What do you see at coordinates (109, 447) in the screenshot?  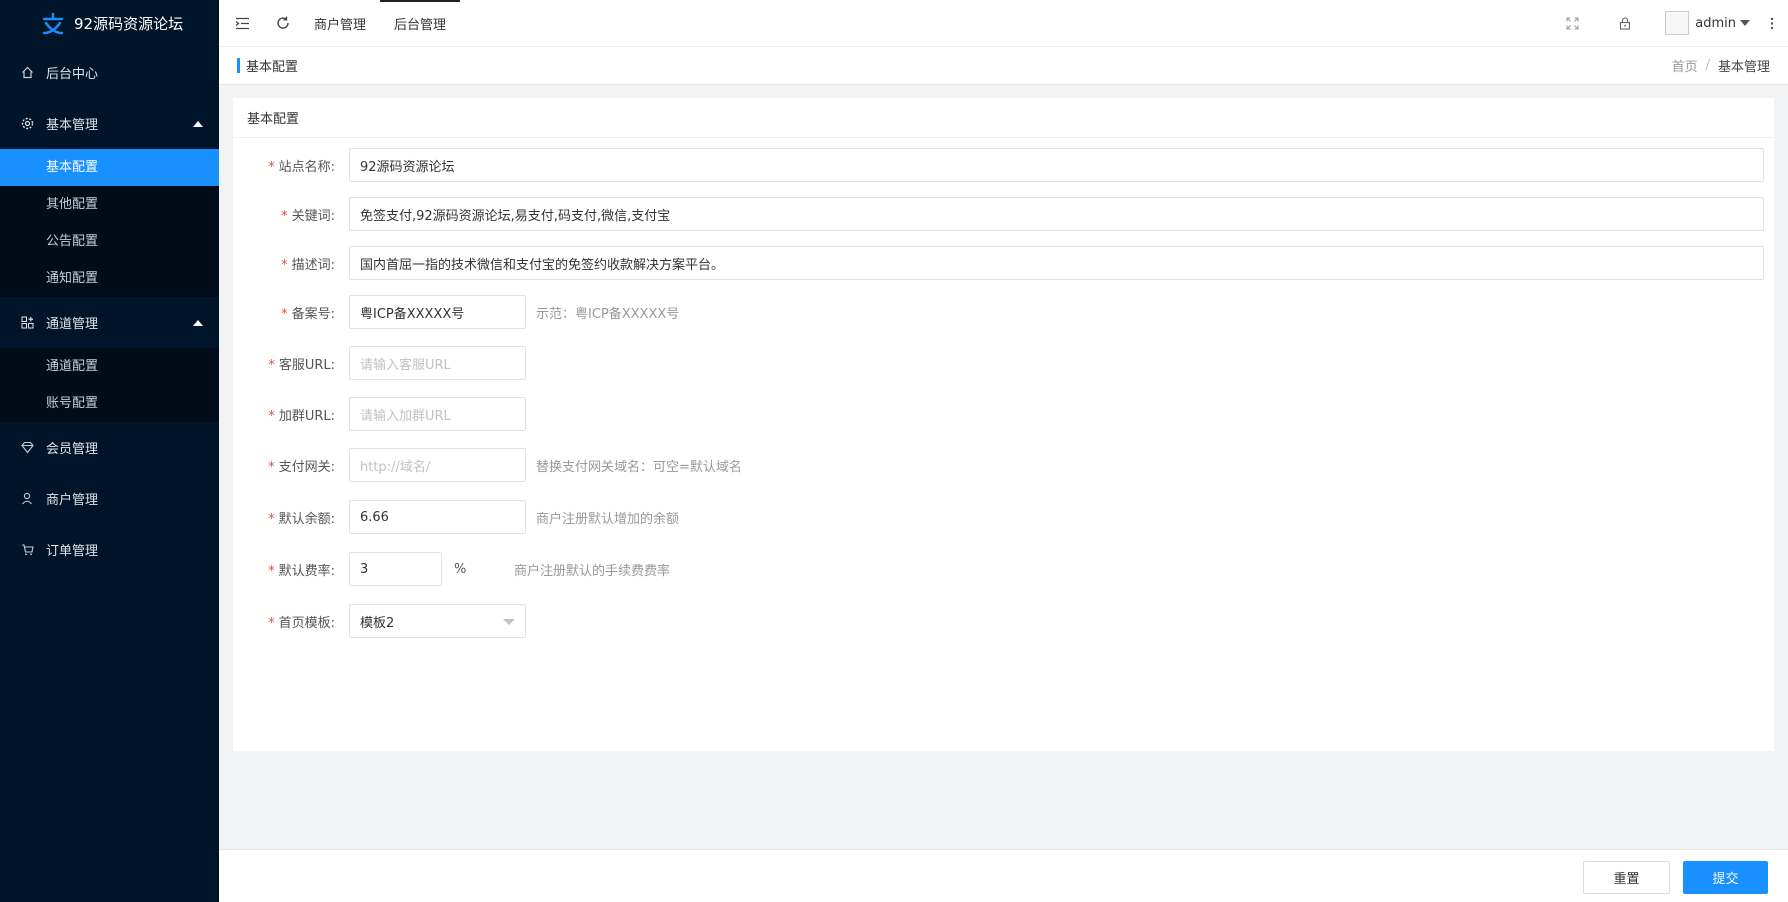 I see `sidebar-item-member: 会员管理` at bounding box center [109, 447].